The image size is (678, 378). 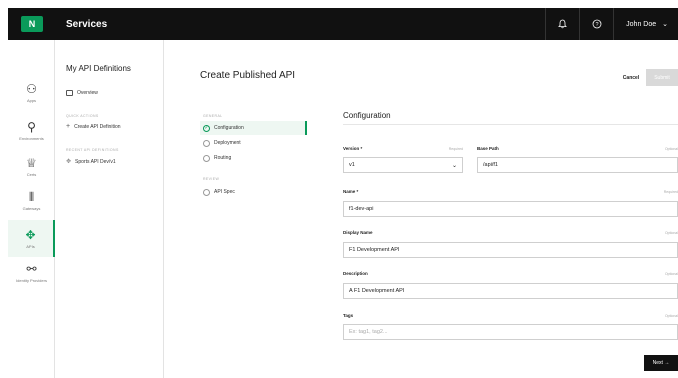 What do you see at coordinates (490, 165) in the screenshot?
I see `base-path-value: /api/f1` at bounding box center [490, 165].